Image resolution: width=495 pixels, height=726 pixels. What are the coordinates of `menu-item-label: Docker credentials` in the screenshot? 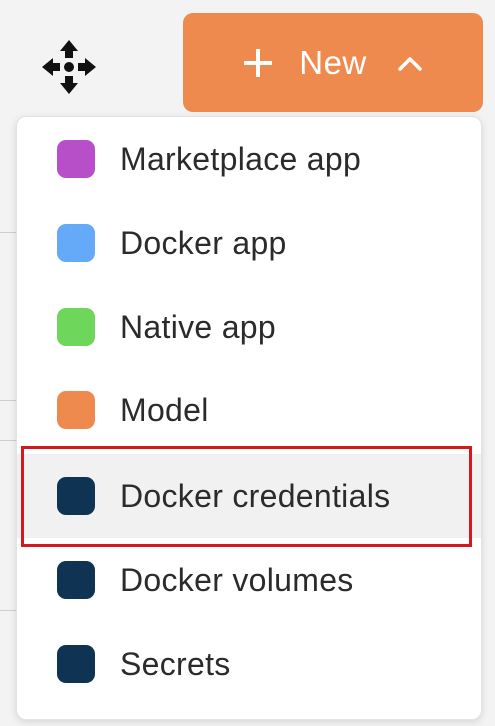 It's located at (255, 495).